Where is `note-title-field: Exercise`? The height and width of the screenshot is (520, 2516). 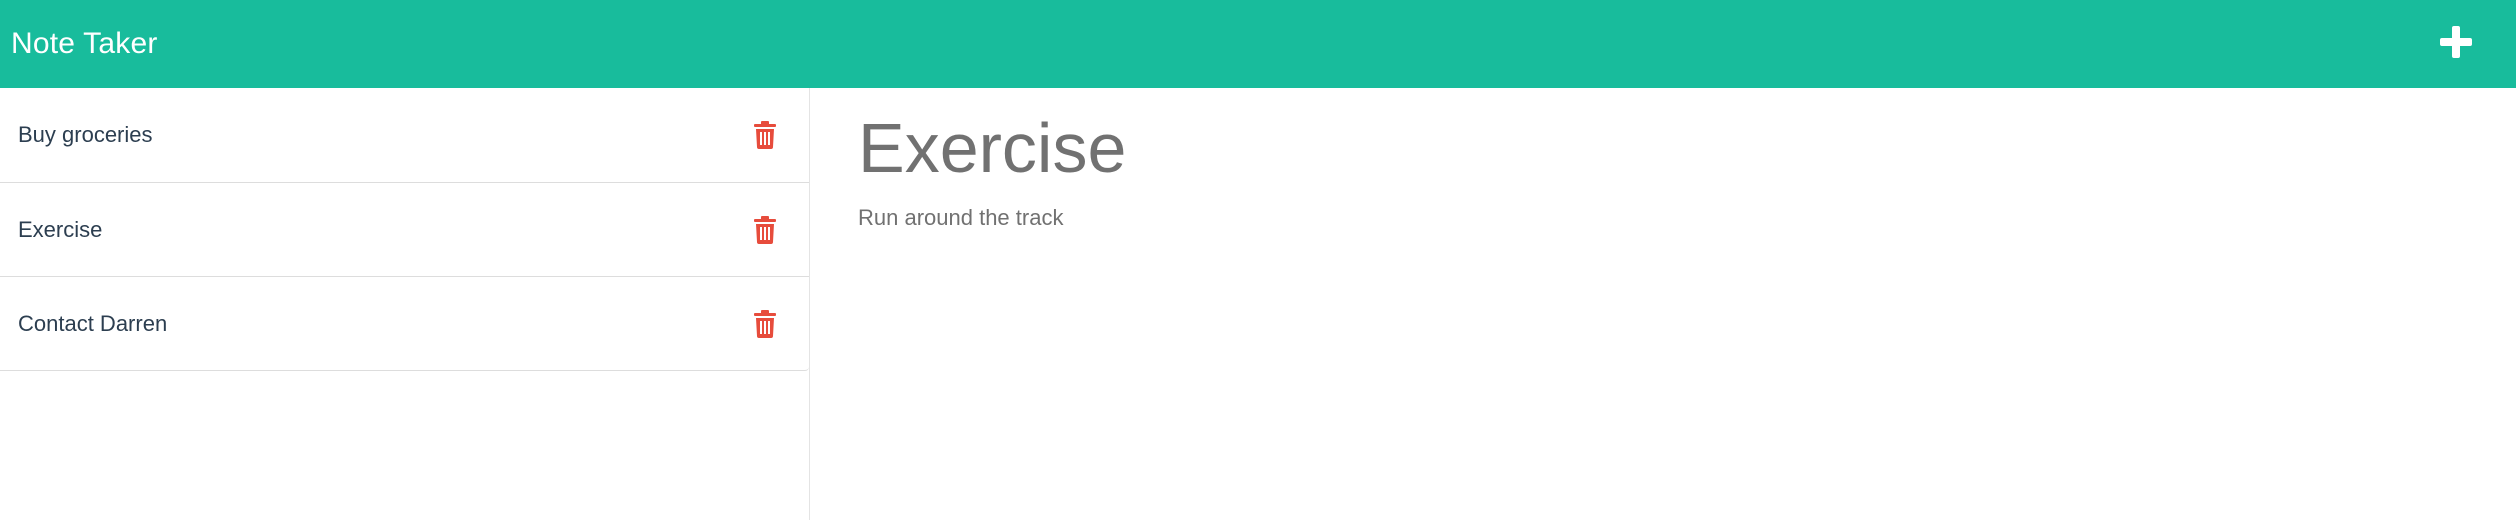
note-title-field: Exercise is located at coordinates (1658, 148).